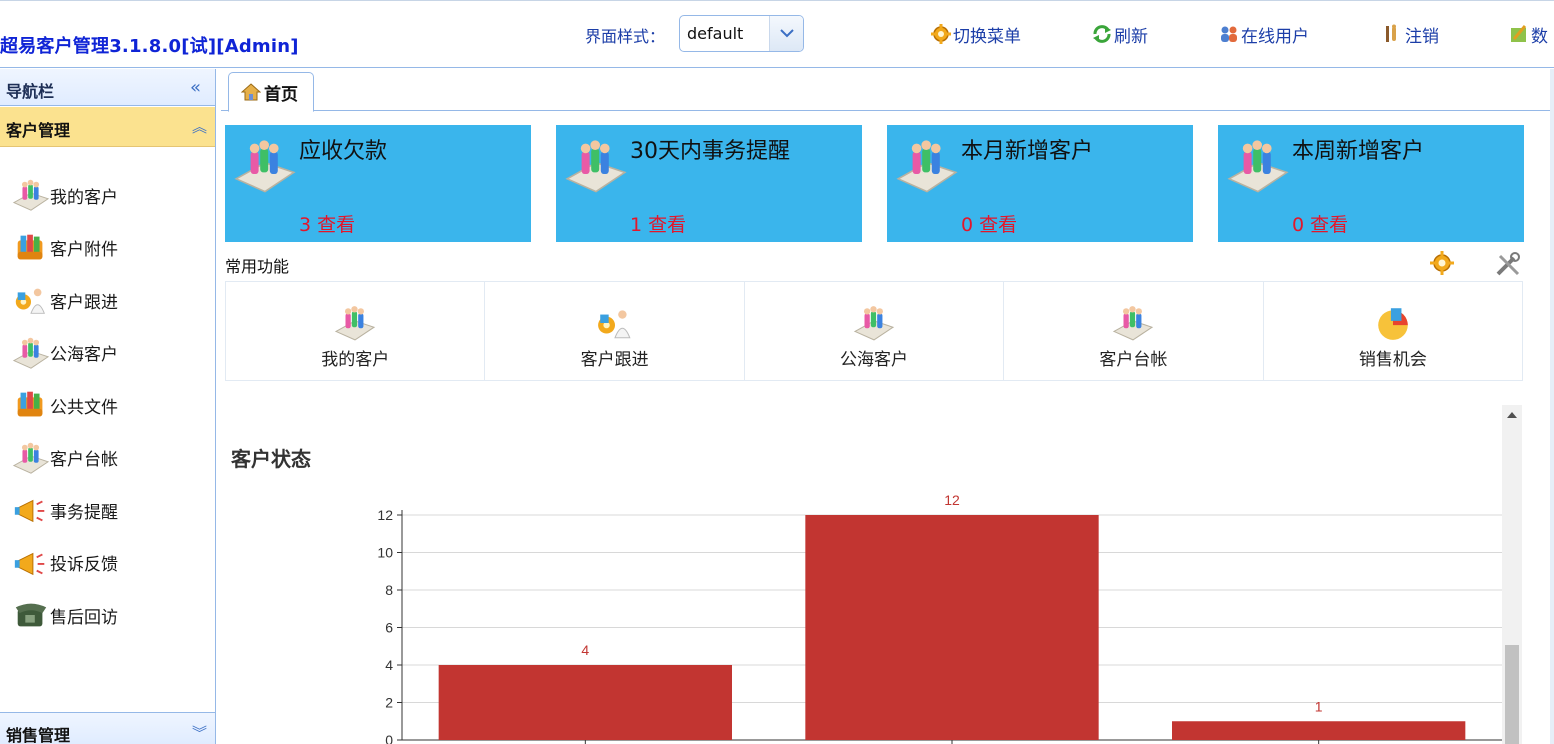 This screenshot has width=1554, height=744. I want to click on logout-button: 注销, so click(1410, 34).